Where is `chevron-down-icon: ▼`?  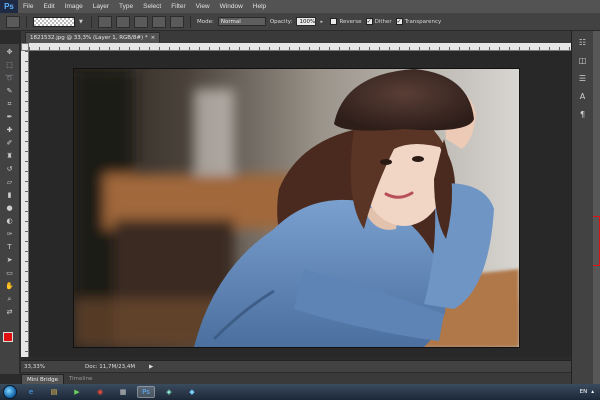 chevron-down-icon: ▼ is located at coordinates (82, 22).